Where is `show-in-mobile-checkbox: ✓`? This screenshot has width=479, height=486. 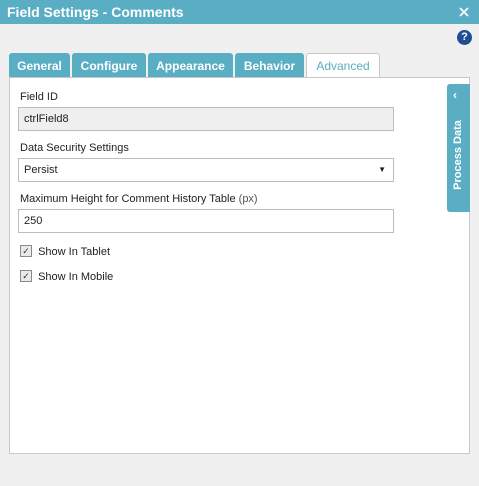
show-in-mobile-checkbox: ✓ is located at coordinates (26, 276).